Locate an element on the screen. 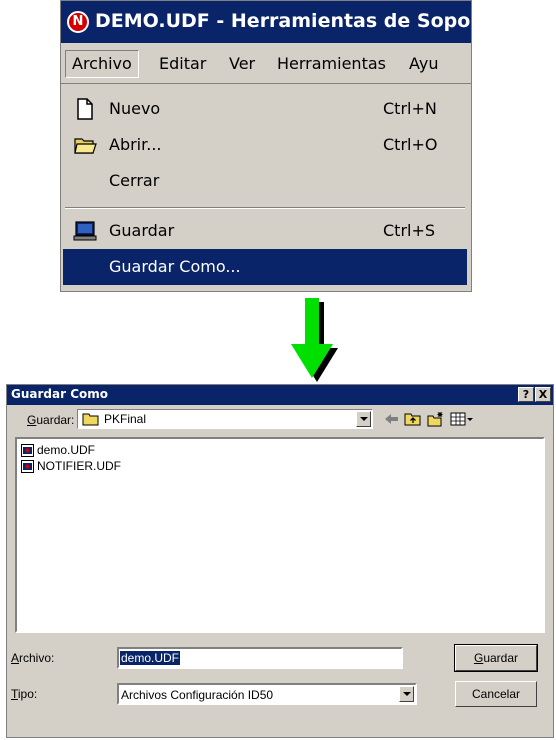 The image size is (556, 740). menu-item-shortcut: Ctrl+N is located at coordinates (410, 108).